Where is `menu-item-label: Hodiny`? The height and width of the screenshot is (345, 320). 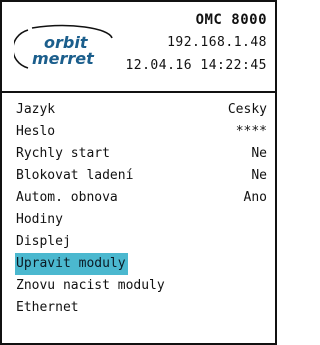 menu-item-label: Hodiny is located at coordinates (39, 219).